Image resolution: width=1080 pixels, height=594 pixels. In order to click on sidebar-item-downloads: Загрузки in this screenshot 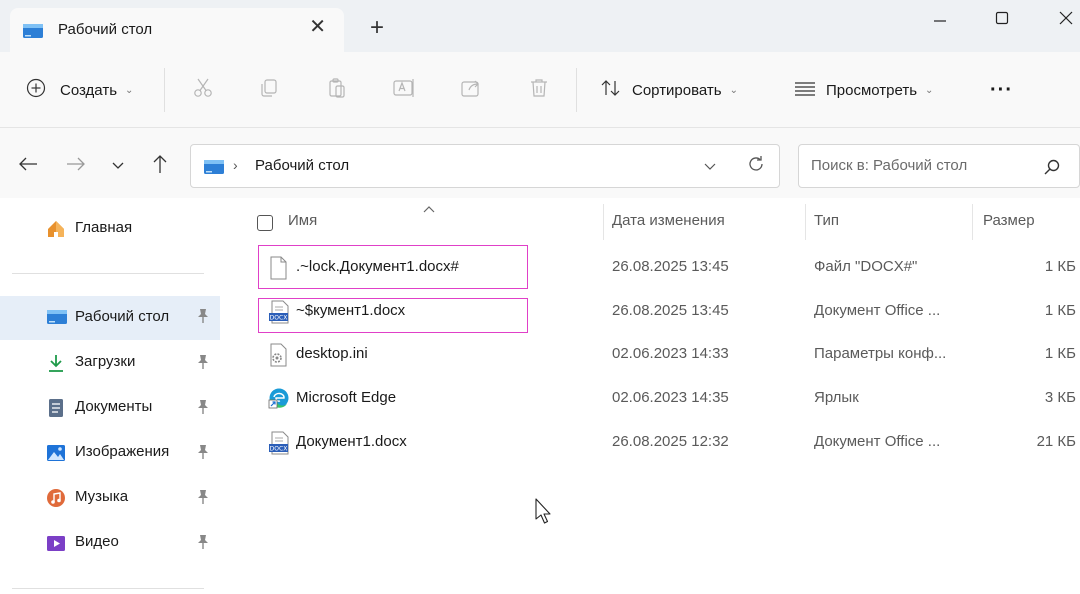, I will do `click(110, 363)`.